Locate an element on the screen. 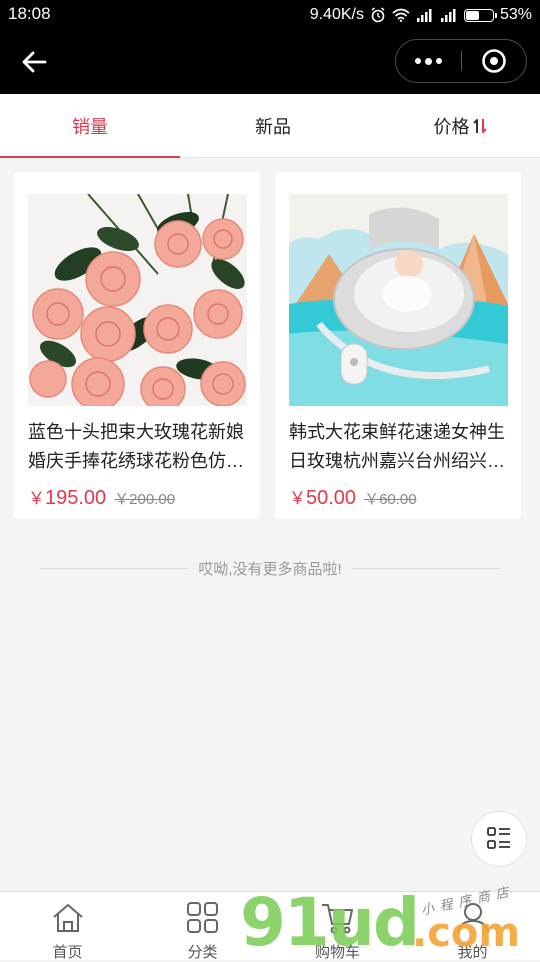  price-value: 50.00 is located at coordinates (331, 498).